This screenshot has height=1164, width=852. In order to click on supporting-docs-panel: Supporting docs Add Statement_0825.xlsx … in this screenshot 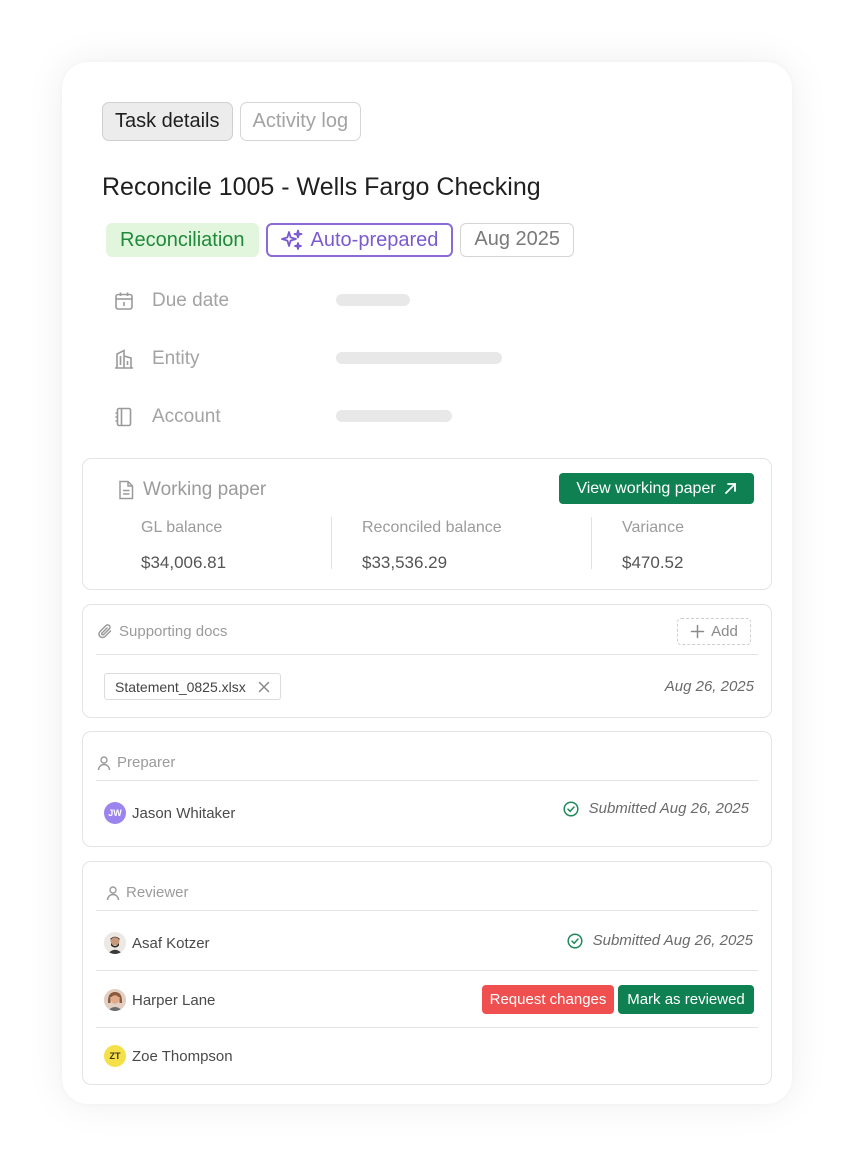, I will do `click(427, 661)`.